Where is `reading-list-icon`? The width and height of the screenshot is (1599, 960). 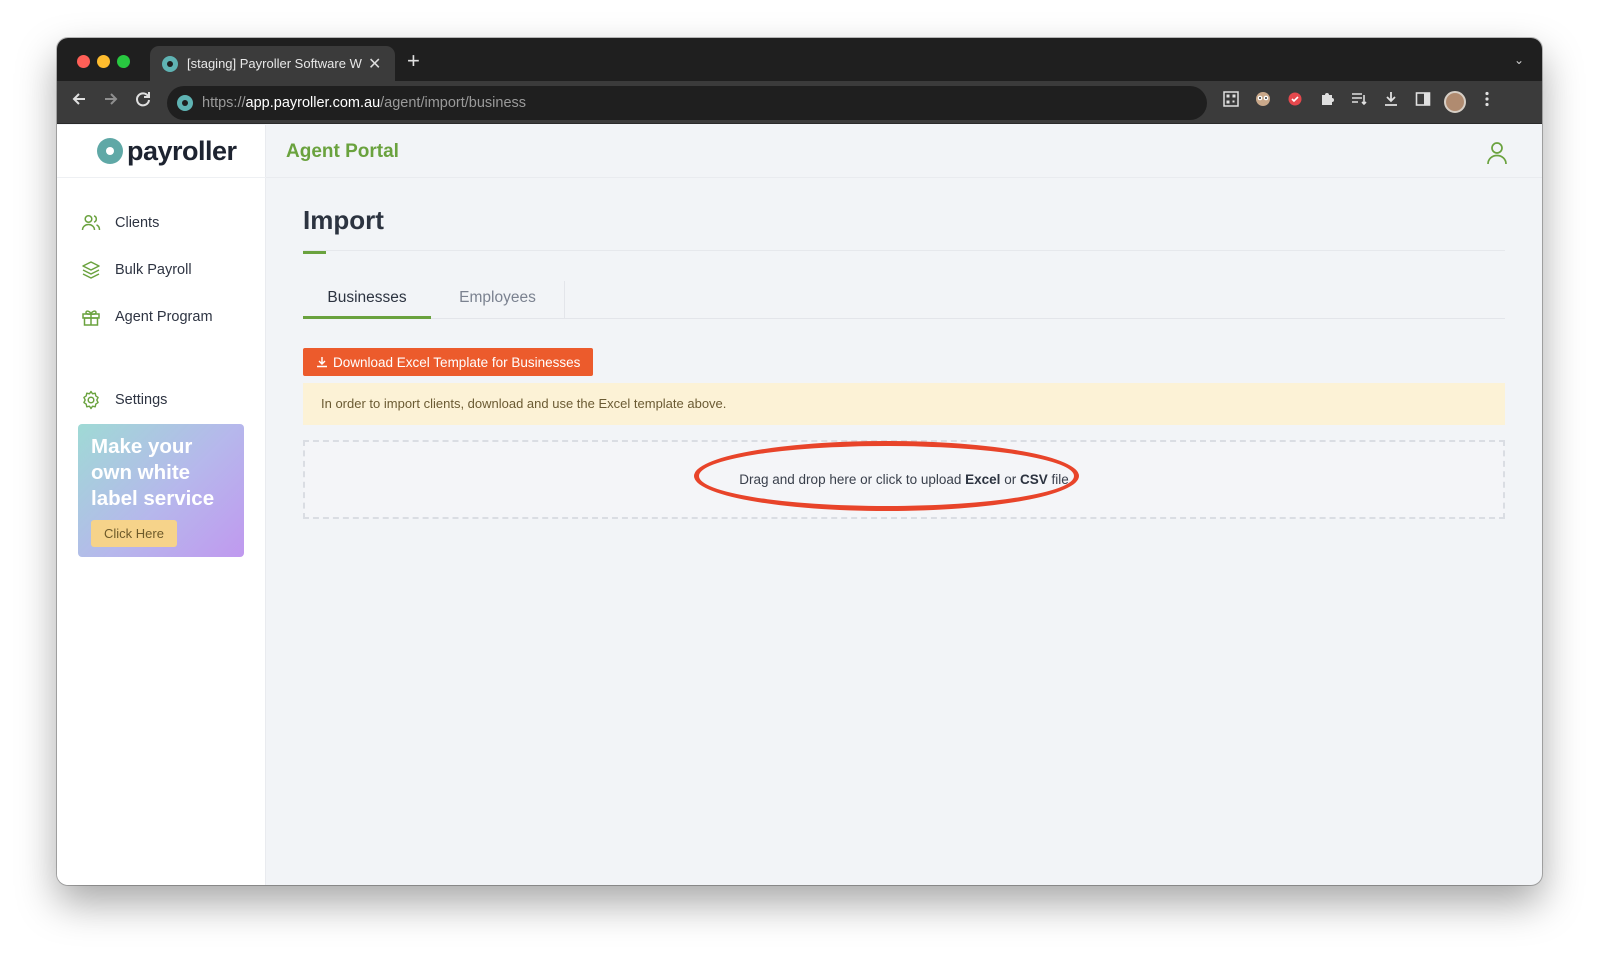 reading-list-icon is located at coordinates (1359, 102).